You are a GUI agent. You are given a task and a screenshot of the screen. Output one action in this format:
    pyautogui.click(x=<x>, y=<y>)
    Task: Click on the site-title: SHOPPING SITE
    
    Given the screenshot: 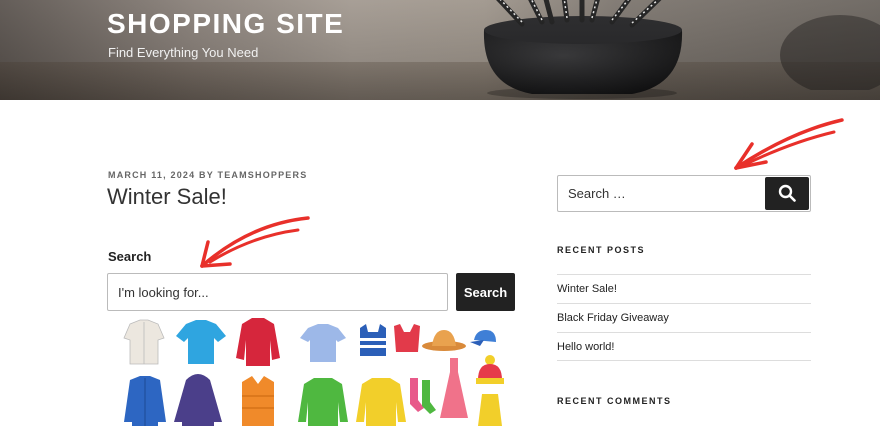 What is the action you would take?
    pyautogui.click(x=225, y=24)
    